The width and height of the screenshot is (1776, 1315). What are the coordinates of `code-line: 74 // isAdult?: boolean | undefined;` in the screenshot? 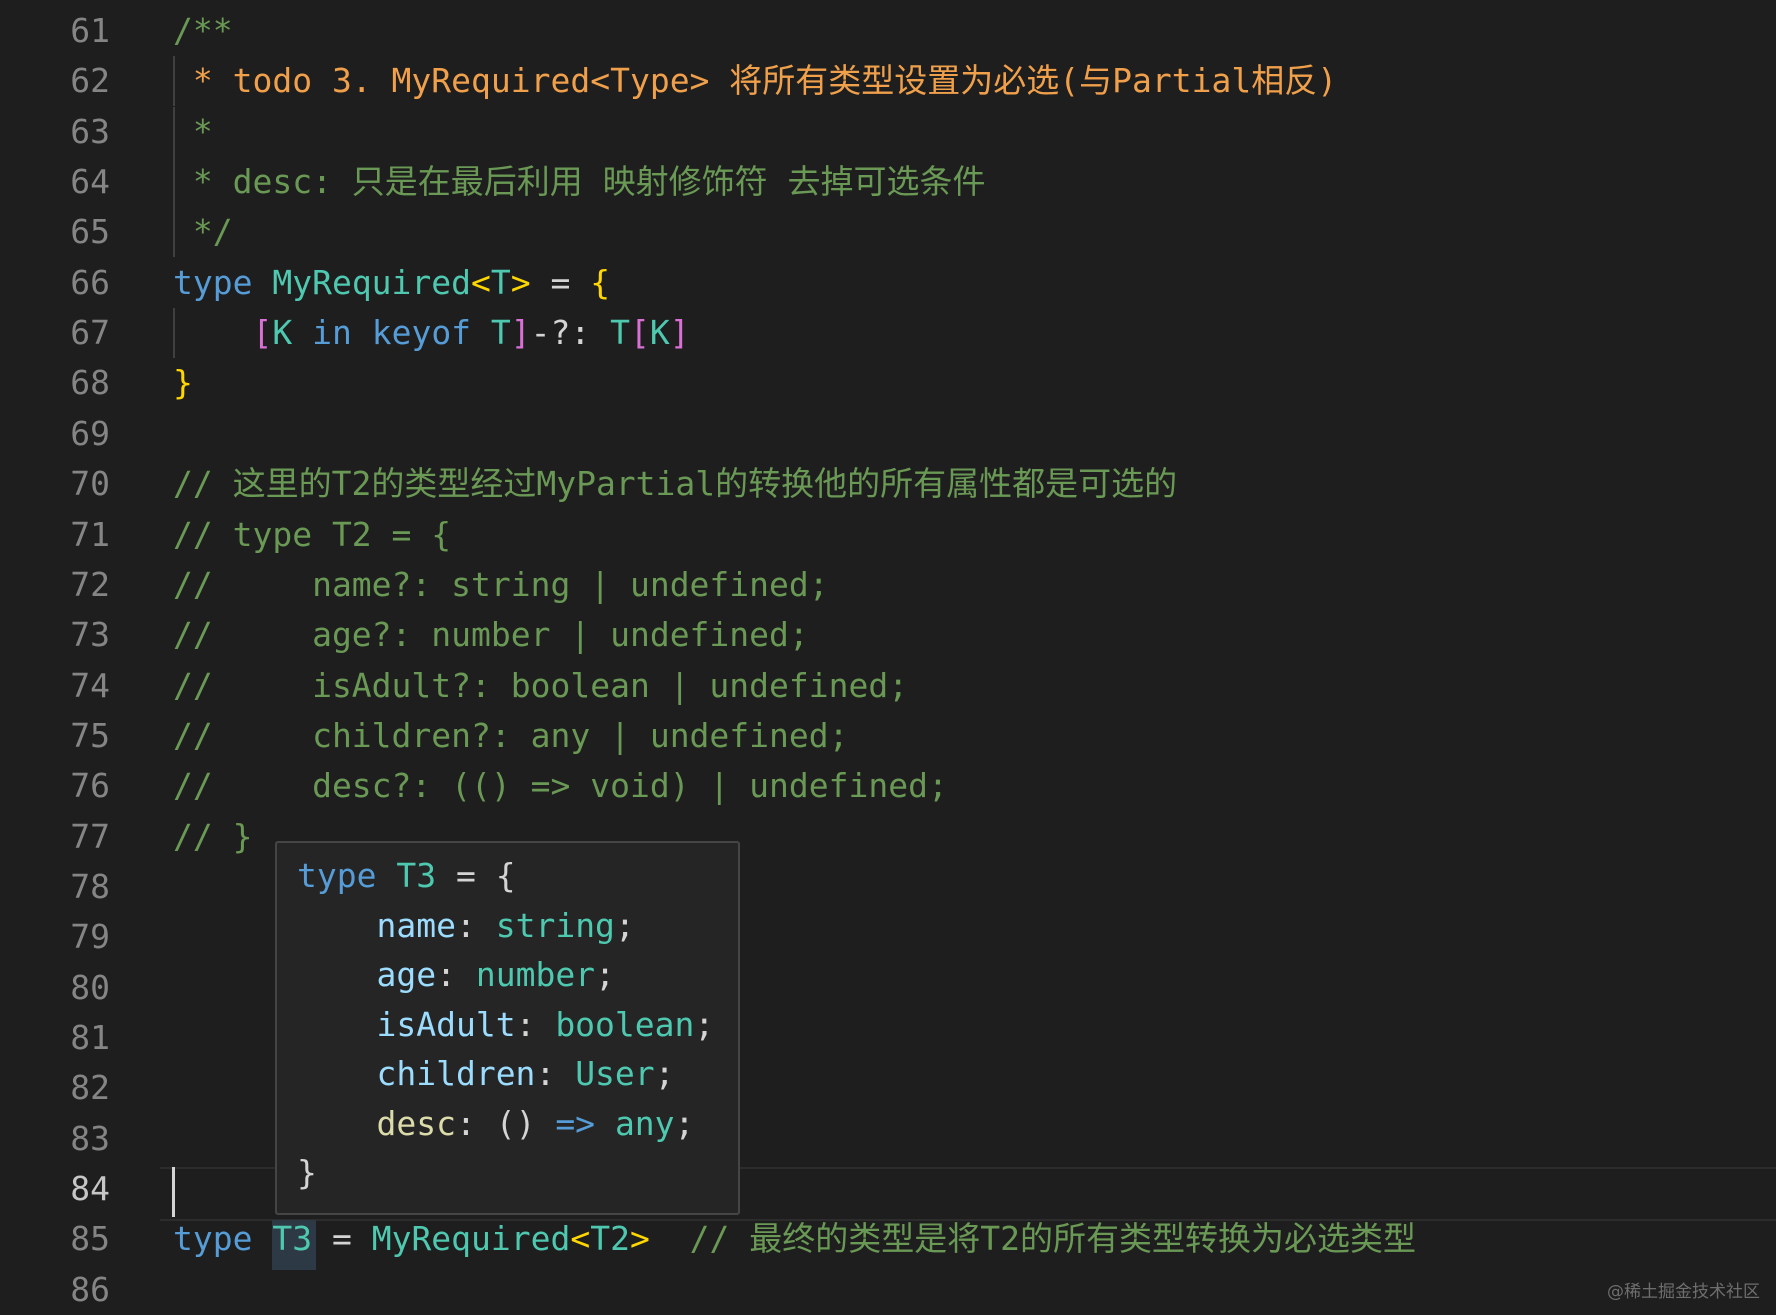 It's located at (888, 686).